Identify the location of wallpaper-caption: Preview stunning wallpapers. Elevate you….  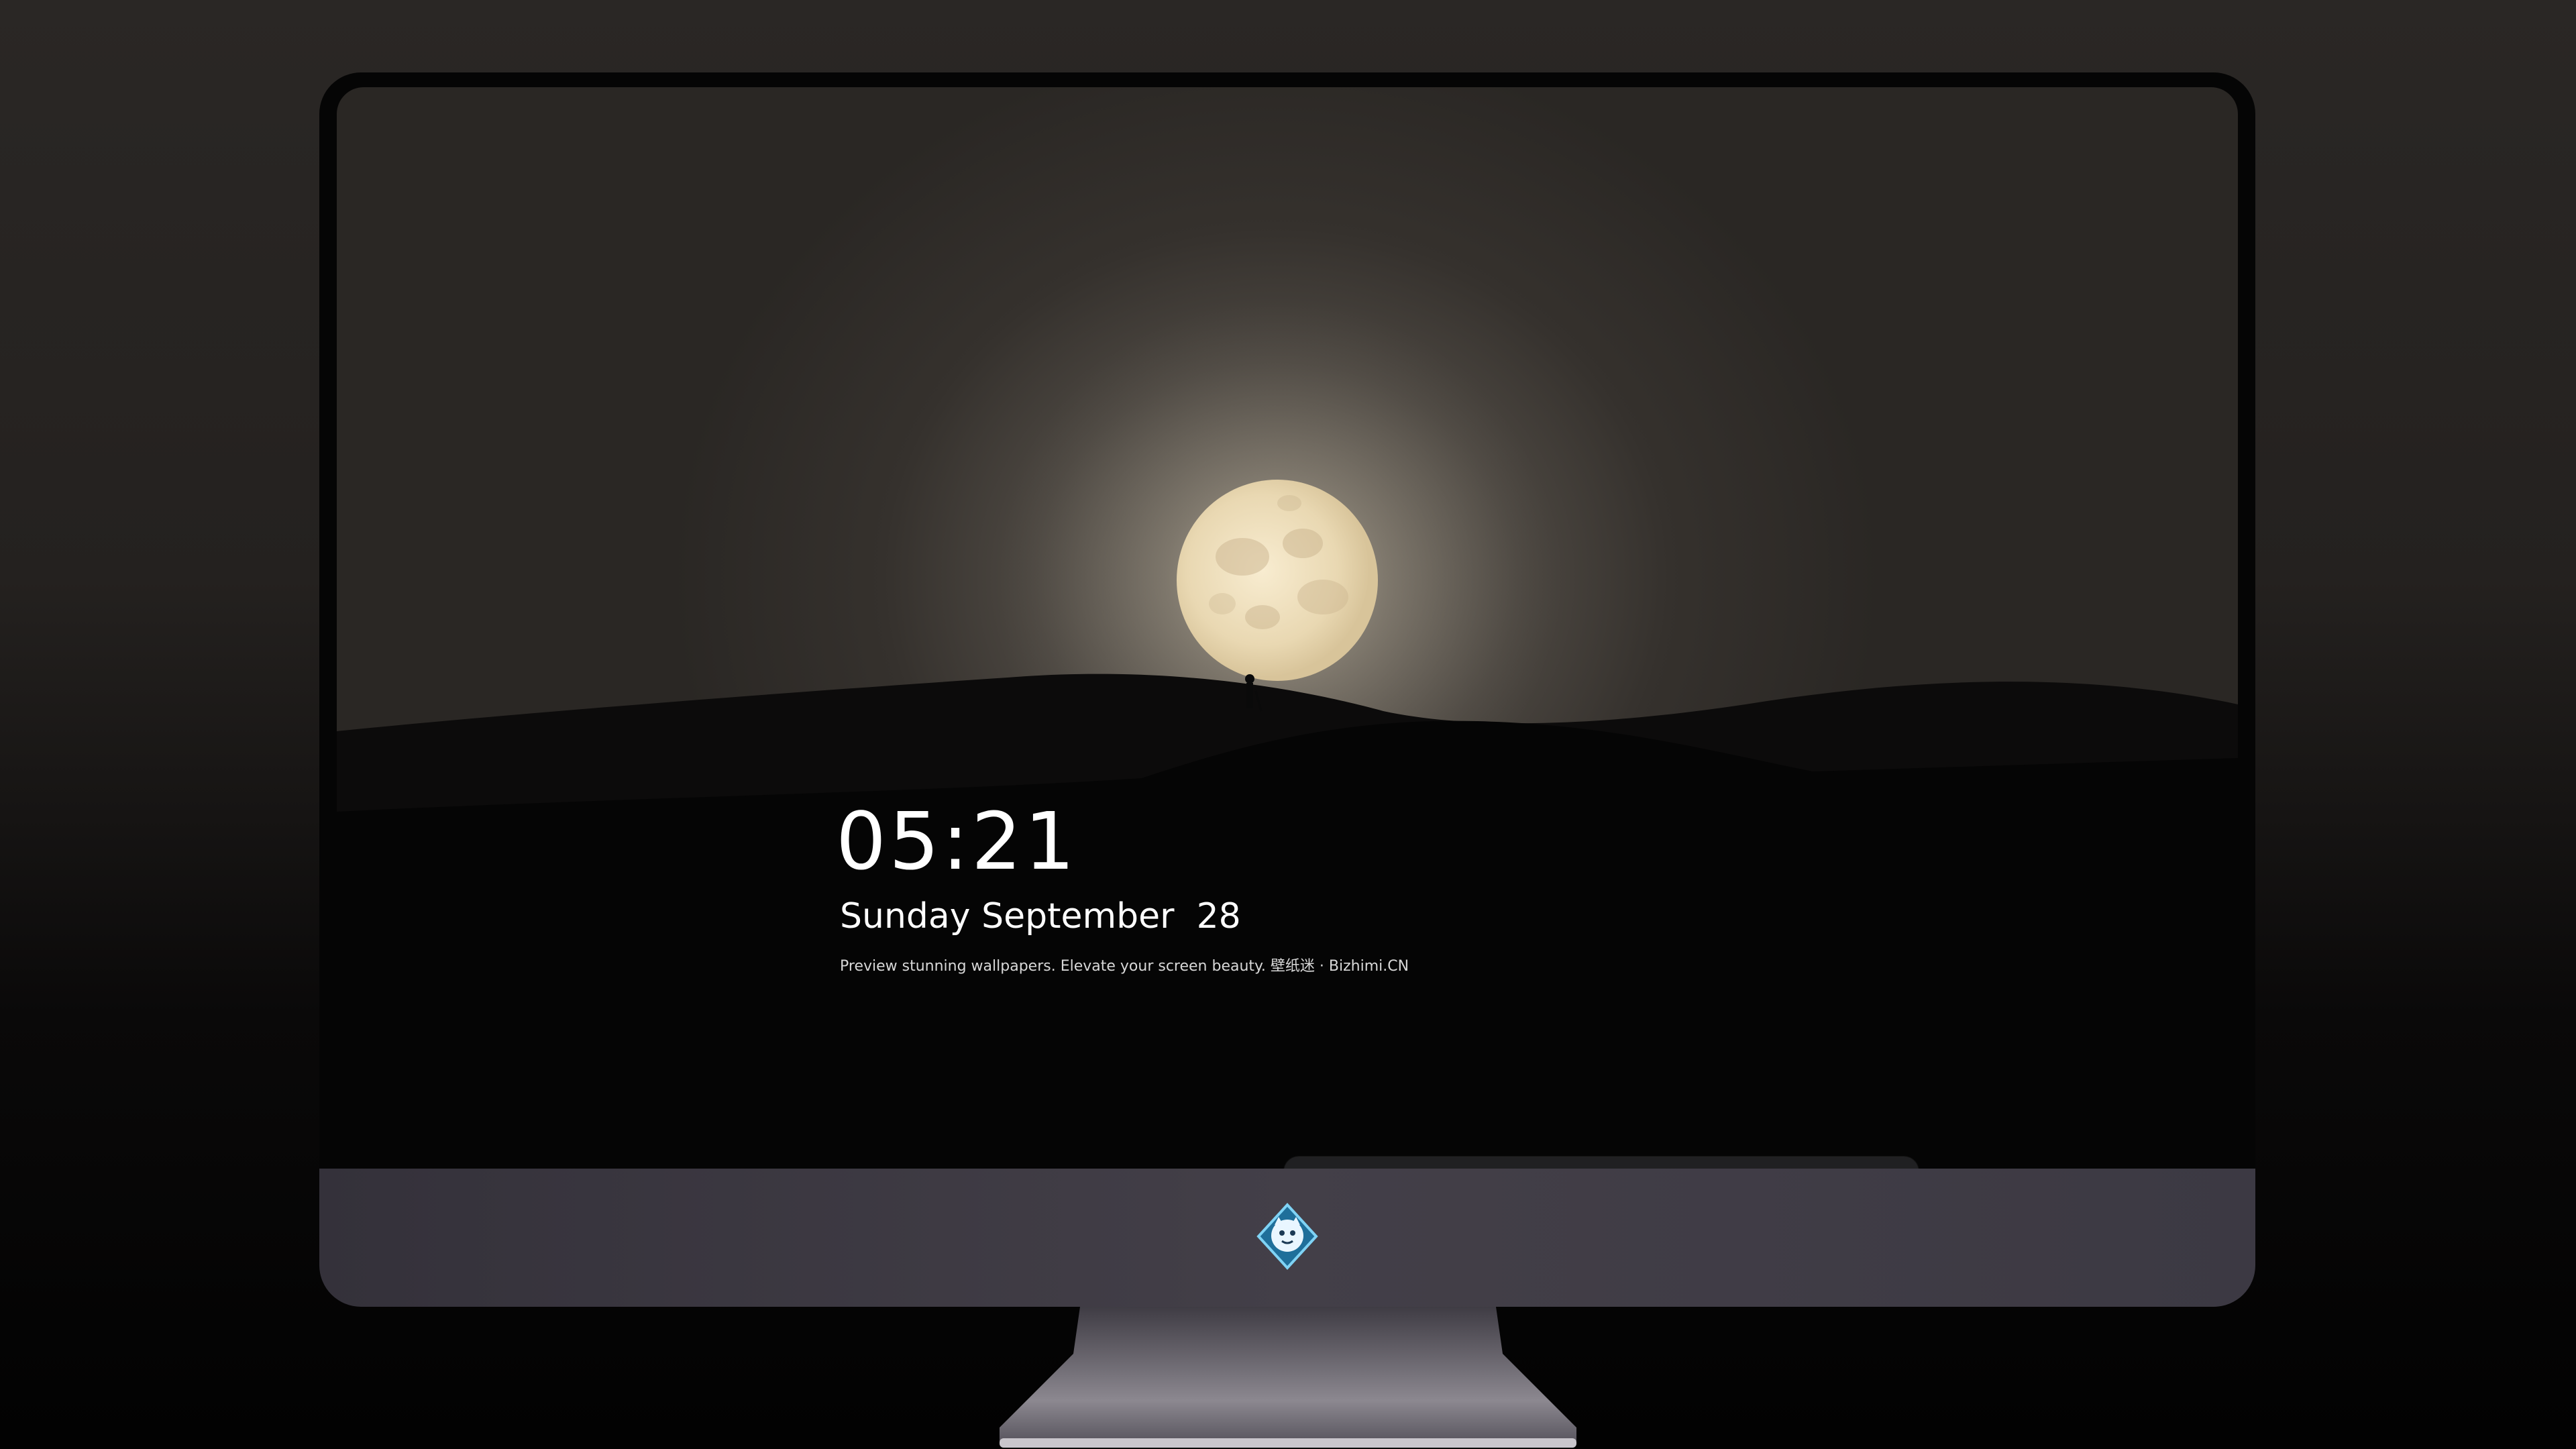
(1124, 966).